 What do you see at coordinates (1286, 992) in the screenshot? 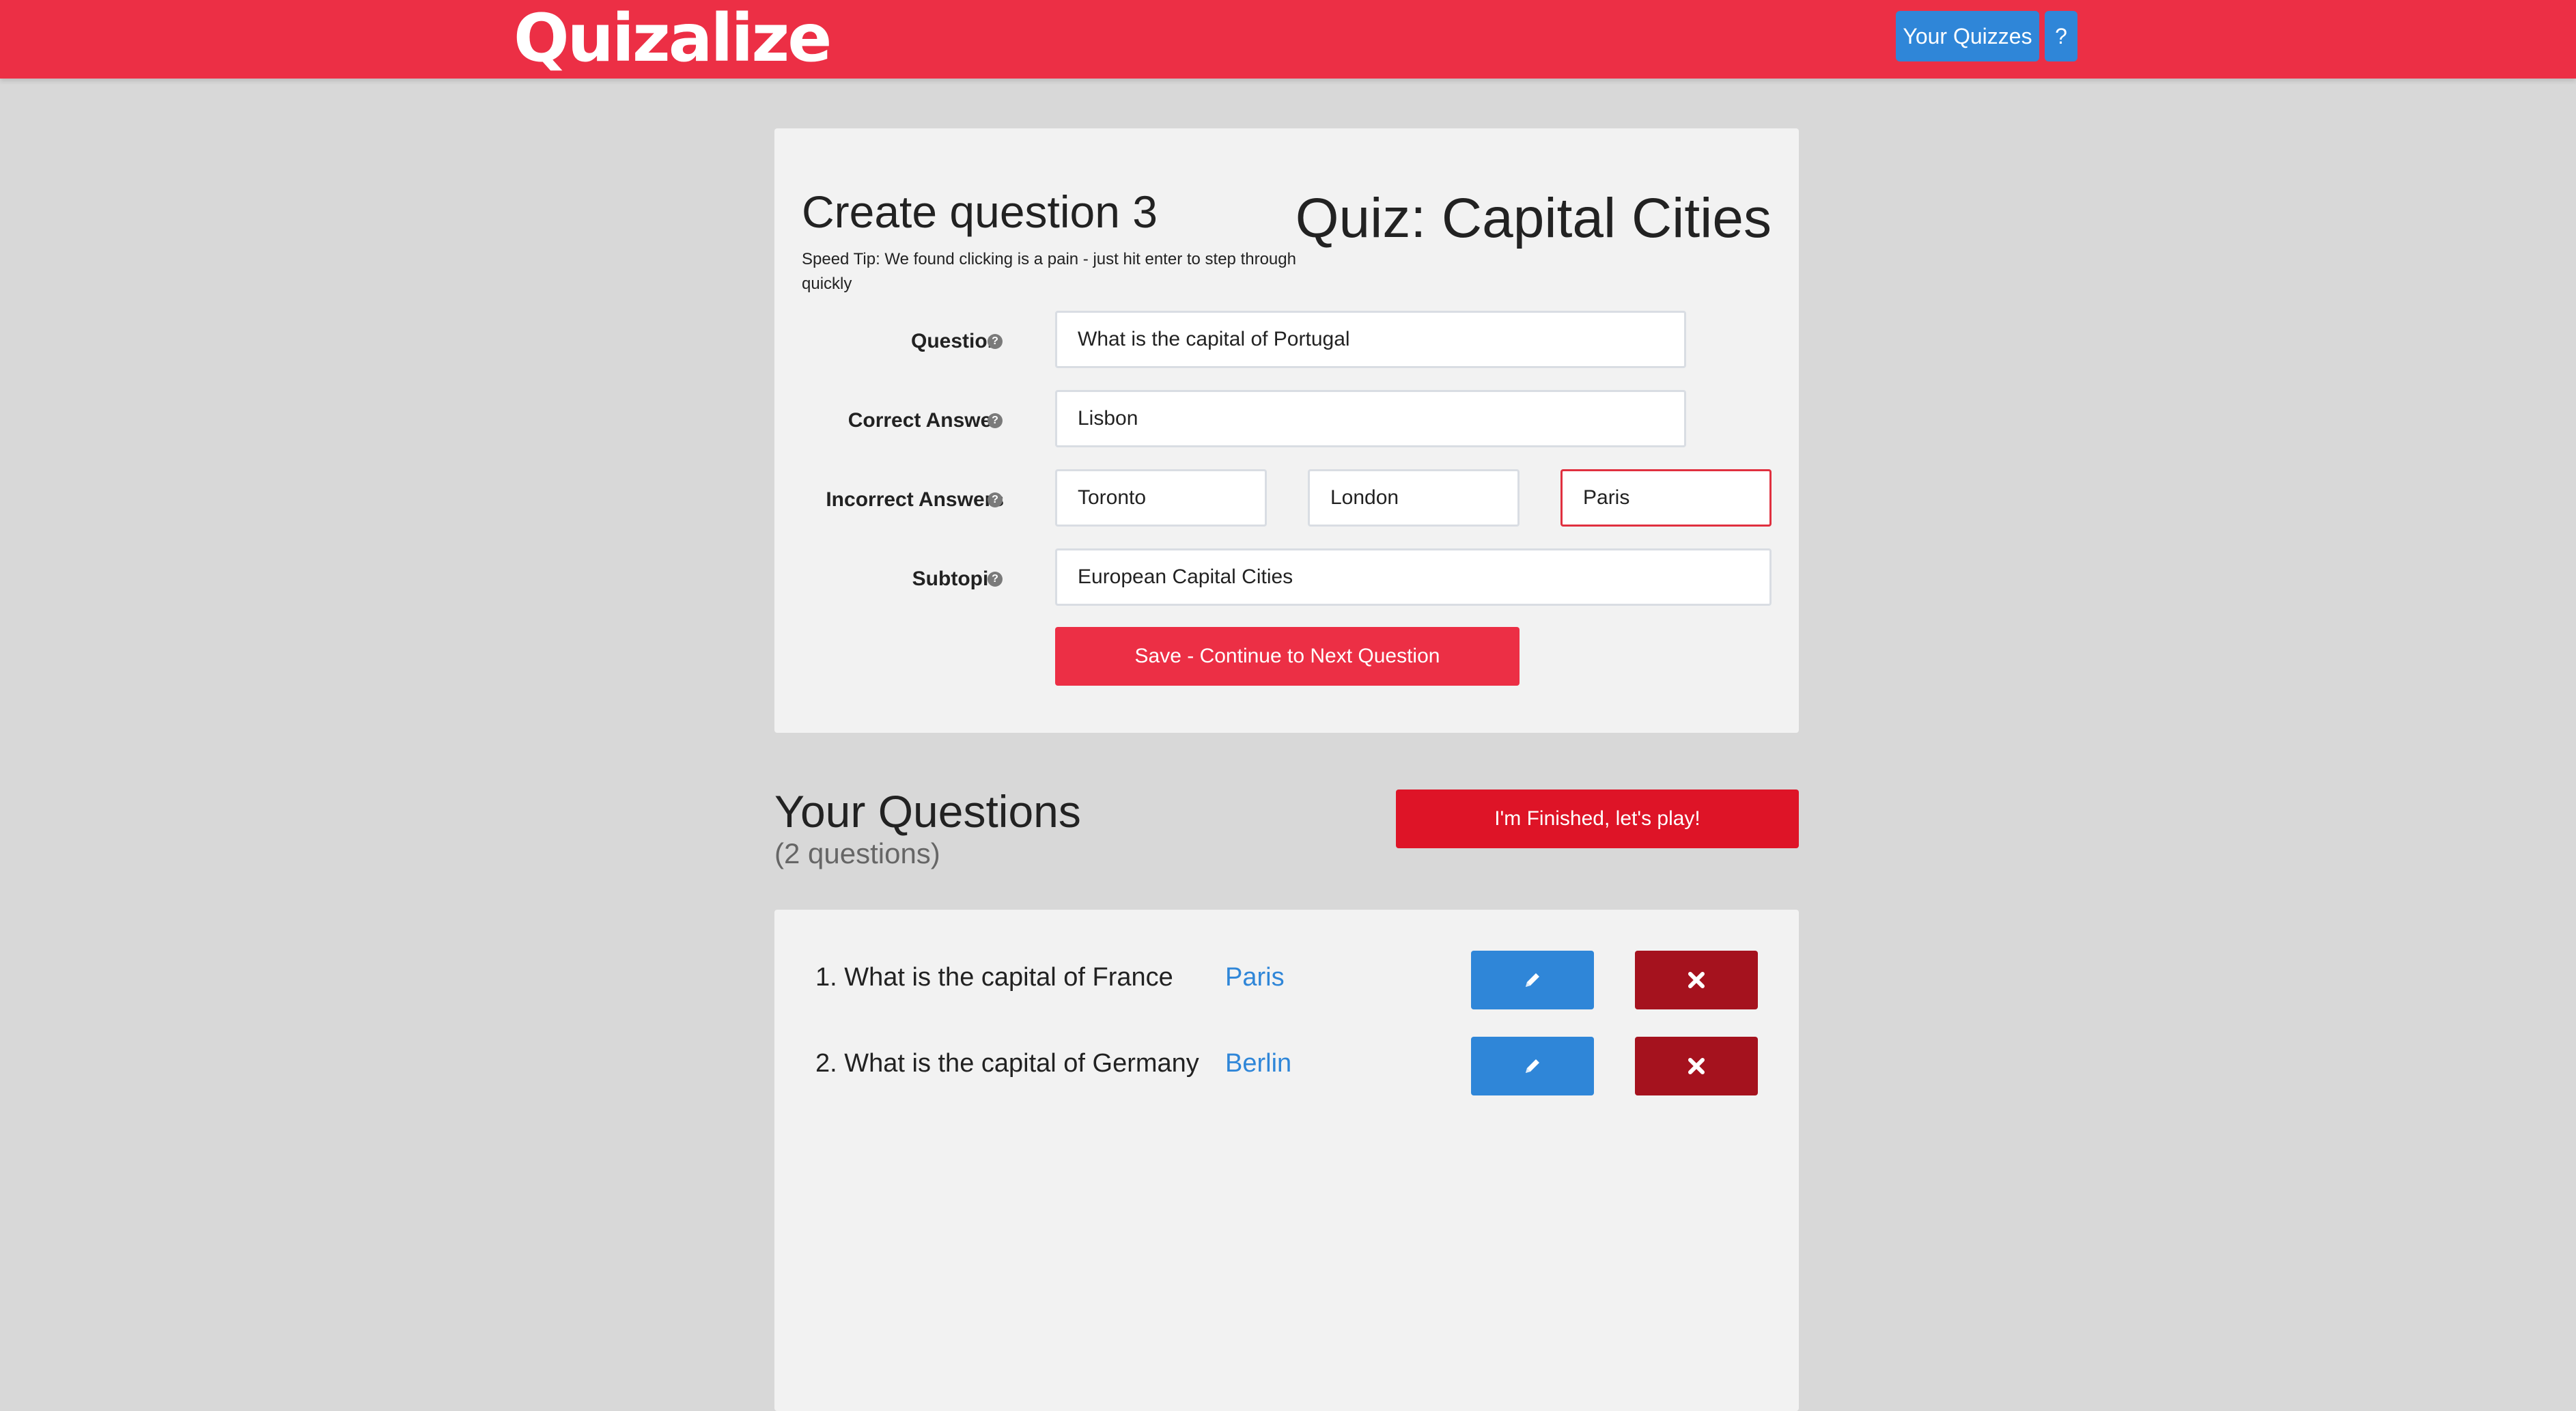
I see `question-row: 1. What is the capital of France Paris` at bounding box center [1286, 992].